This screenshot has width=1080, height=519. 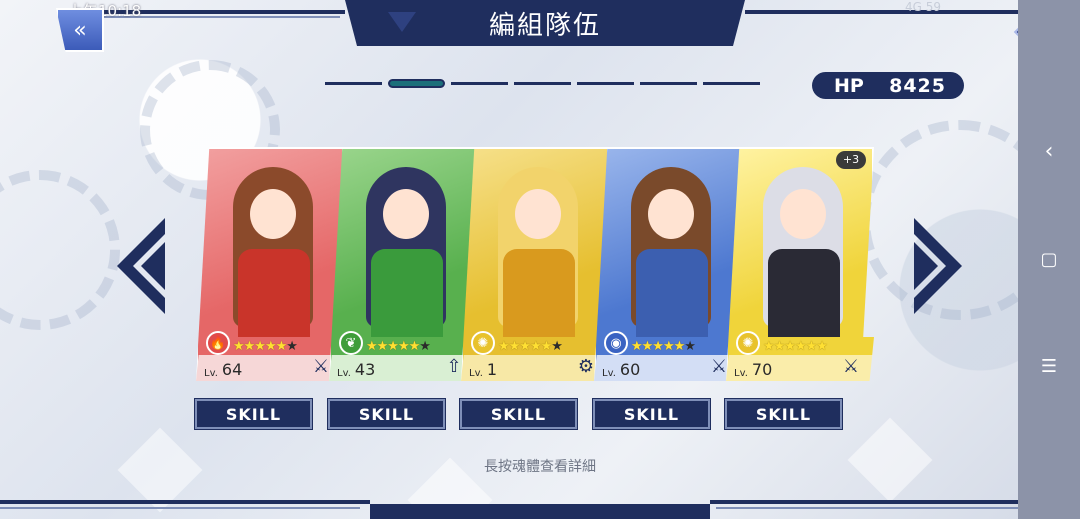 I want to click on previous-team-arrow, so click(x=142, y=266).